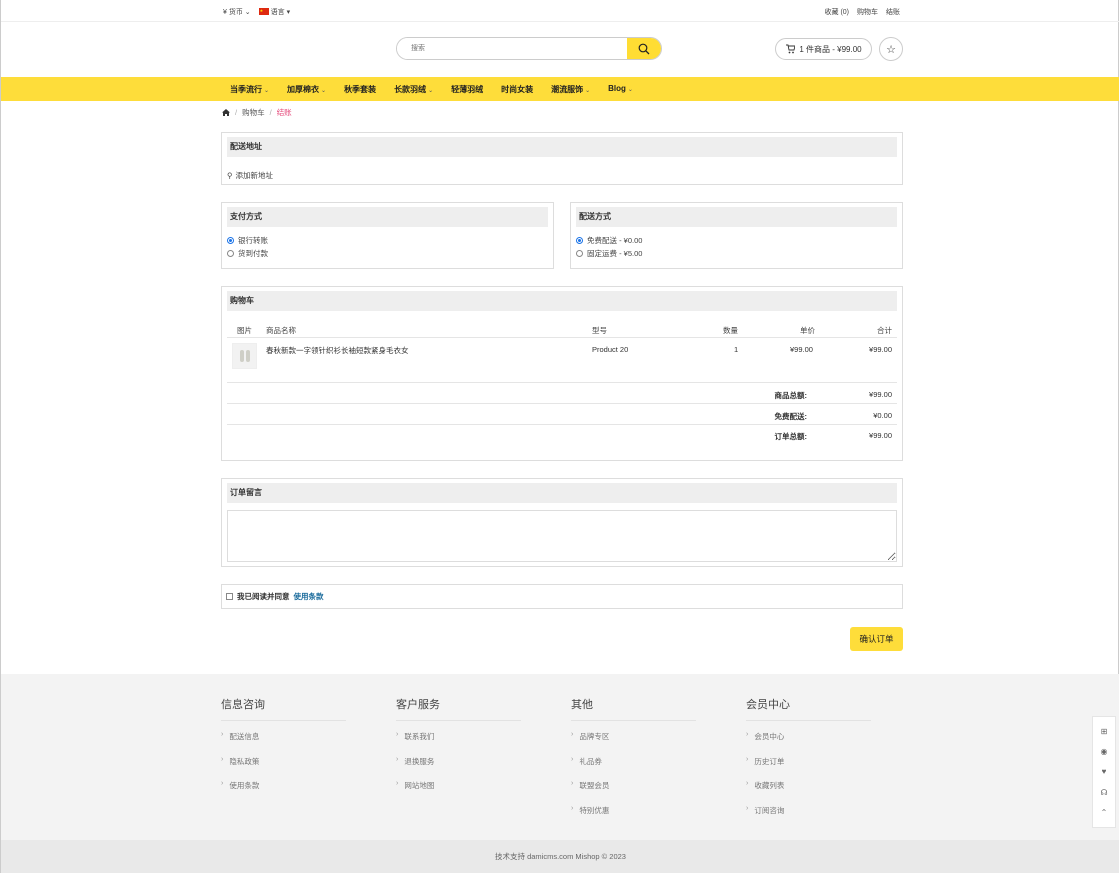 The width and height of the screenshot is (1119, 873). Describe the element at coordinates (891, 49) in the screenshot. I see `wishlist-button: ☆` at that location.